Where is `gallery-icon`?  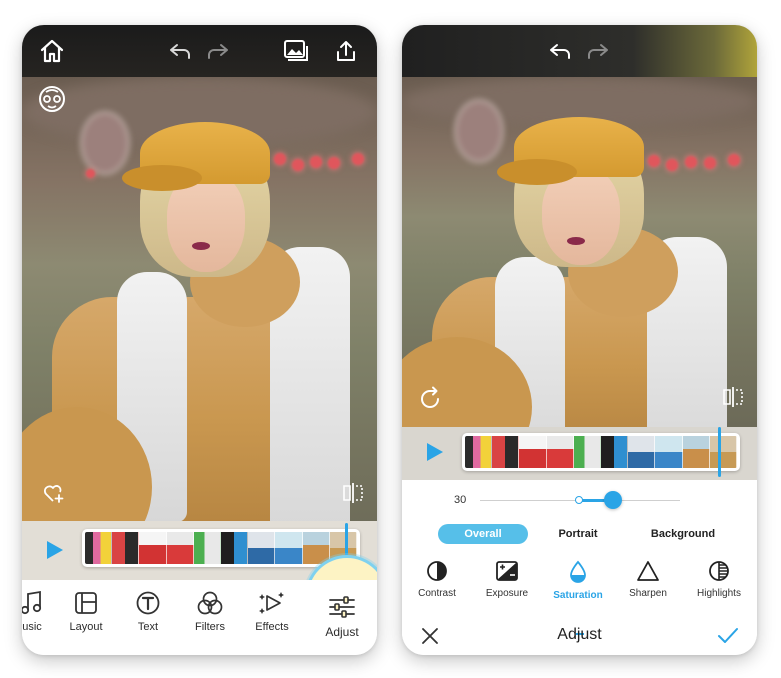
gallery-icon is located at coordinates (296, 51).